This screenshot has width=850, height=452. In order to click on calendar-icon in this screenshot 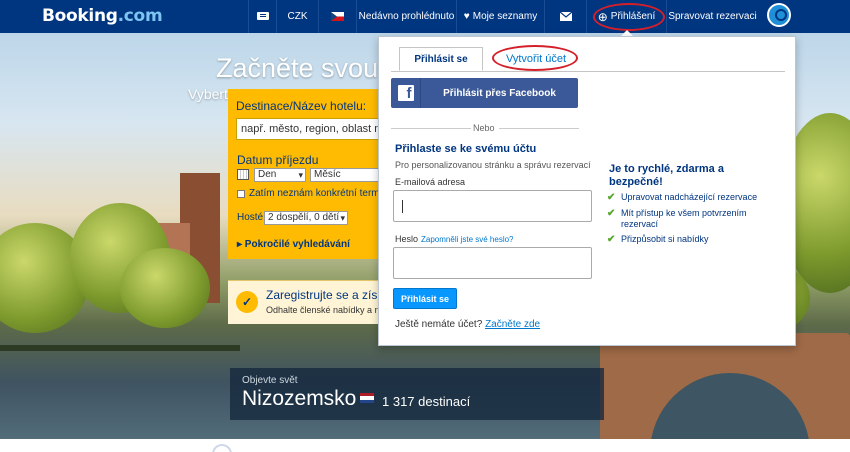, I will do `click(243, 174)`.